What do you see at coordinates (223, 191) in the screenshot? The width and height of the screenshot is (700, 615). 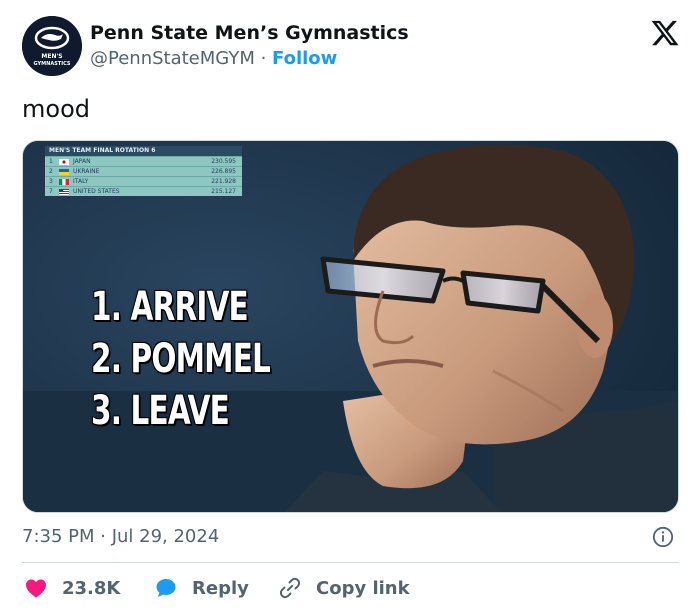 I see `scoreboard-score: 215.127` at bounding box center [223, 191].